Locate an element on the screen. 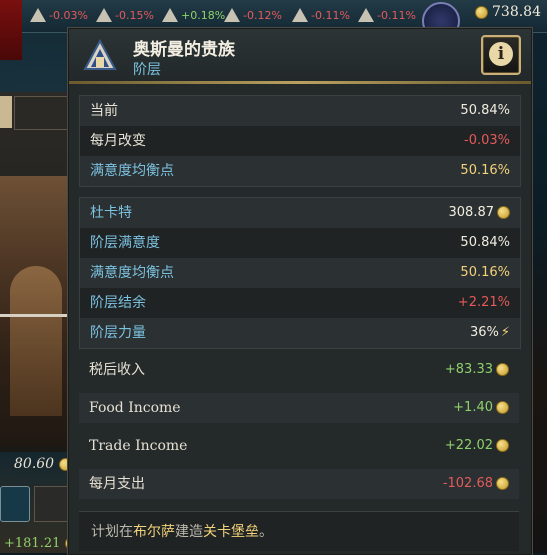 This screenshot has height=555, width=547. row-food-income: Food Income +1.40 is located at coordinates (299, 408).